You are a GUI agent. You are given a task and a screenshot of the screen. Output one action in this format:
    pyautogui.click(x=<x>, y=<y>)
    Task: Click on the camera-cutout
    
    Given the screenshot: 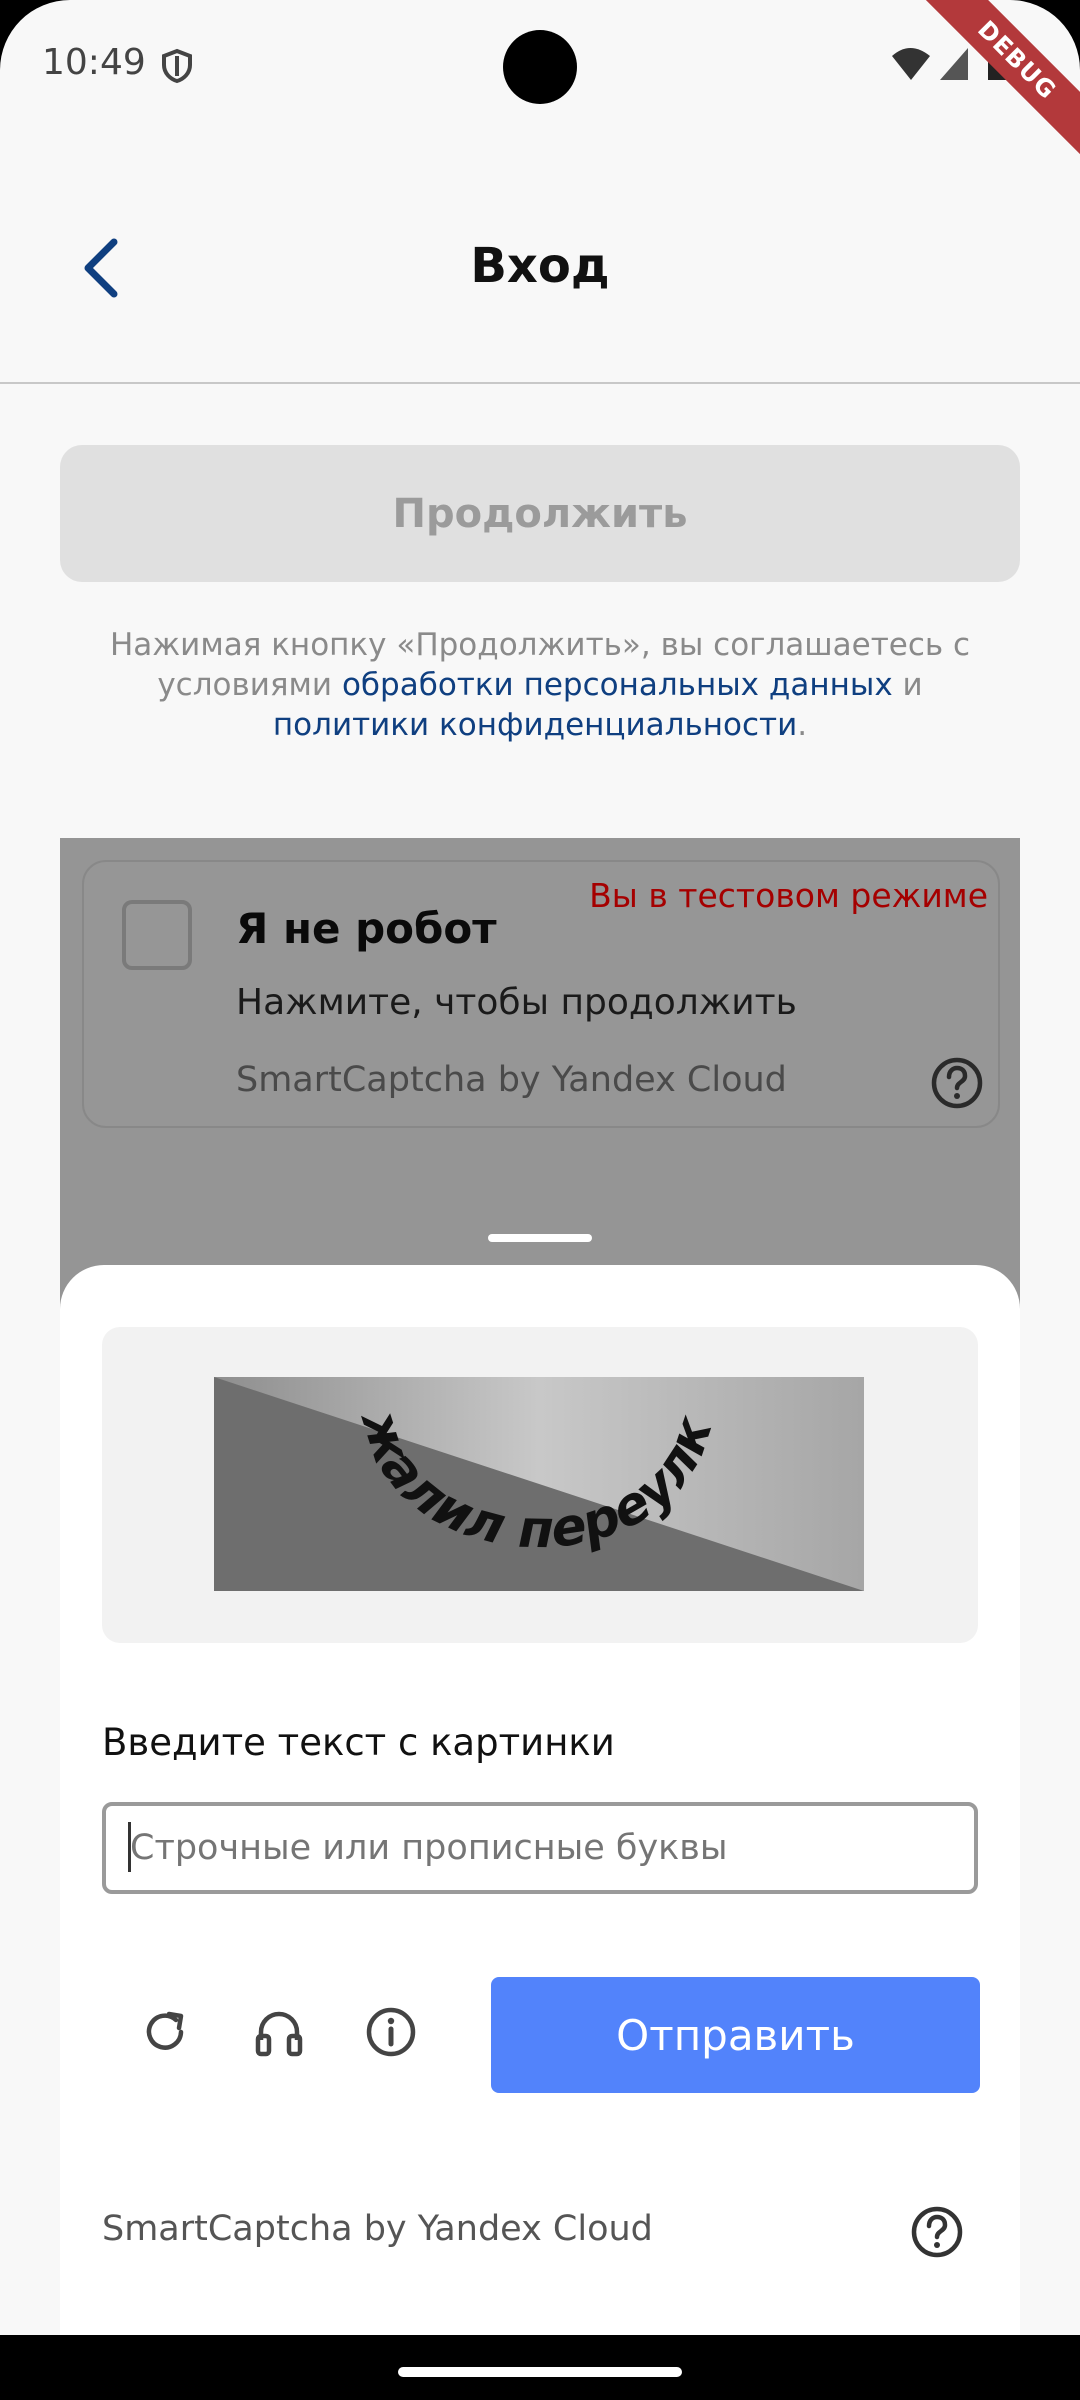 What is the action you would take?
    pyautogui.click(x=540, y=67)
    